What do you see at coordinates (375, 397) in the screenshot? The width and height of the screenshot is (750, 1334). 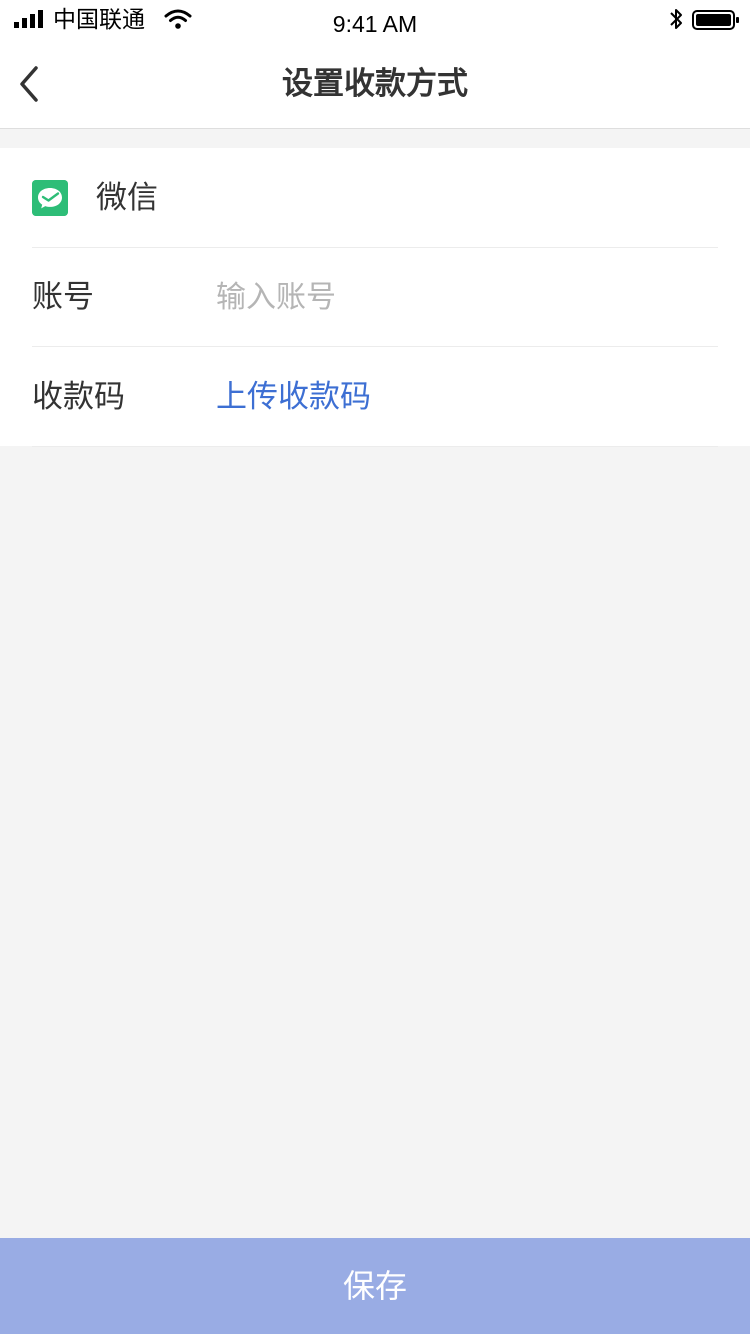 I see `qr-code-row: 收款码 上传收款码` at bounding box center [375, 397].